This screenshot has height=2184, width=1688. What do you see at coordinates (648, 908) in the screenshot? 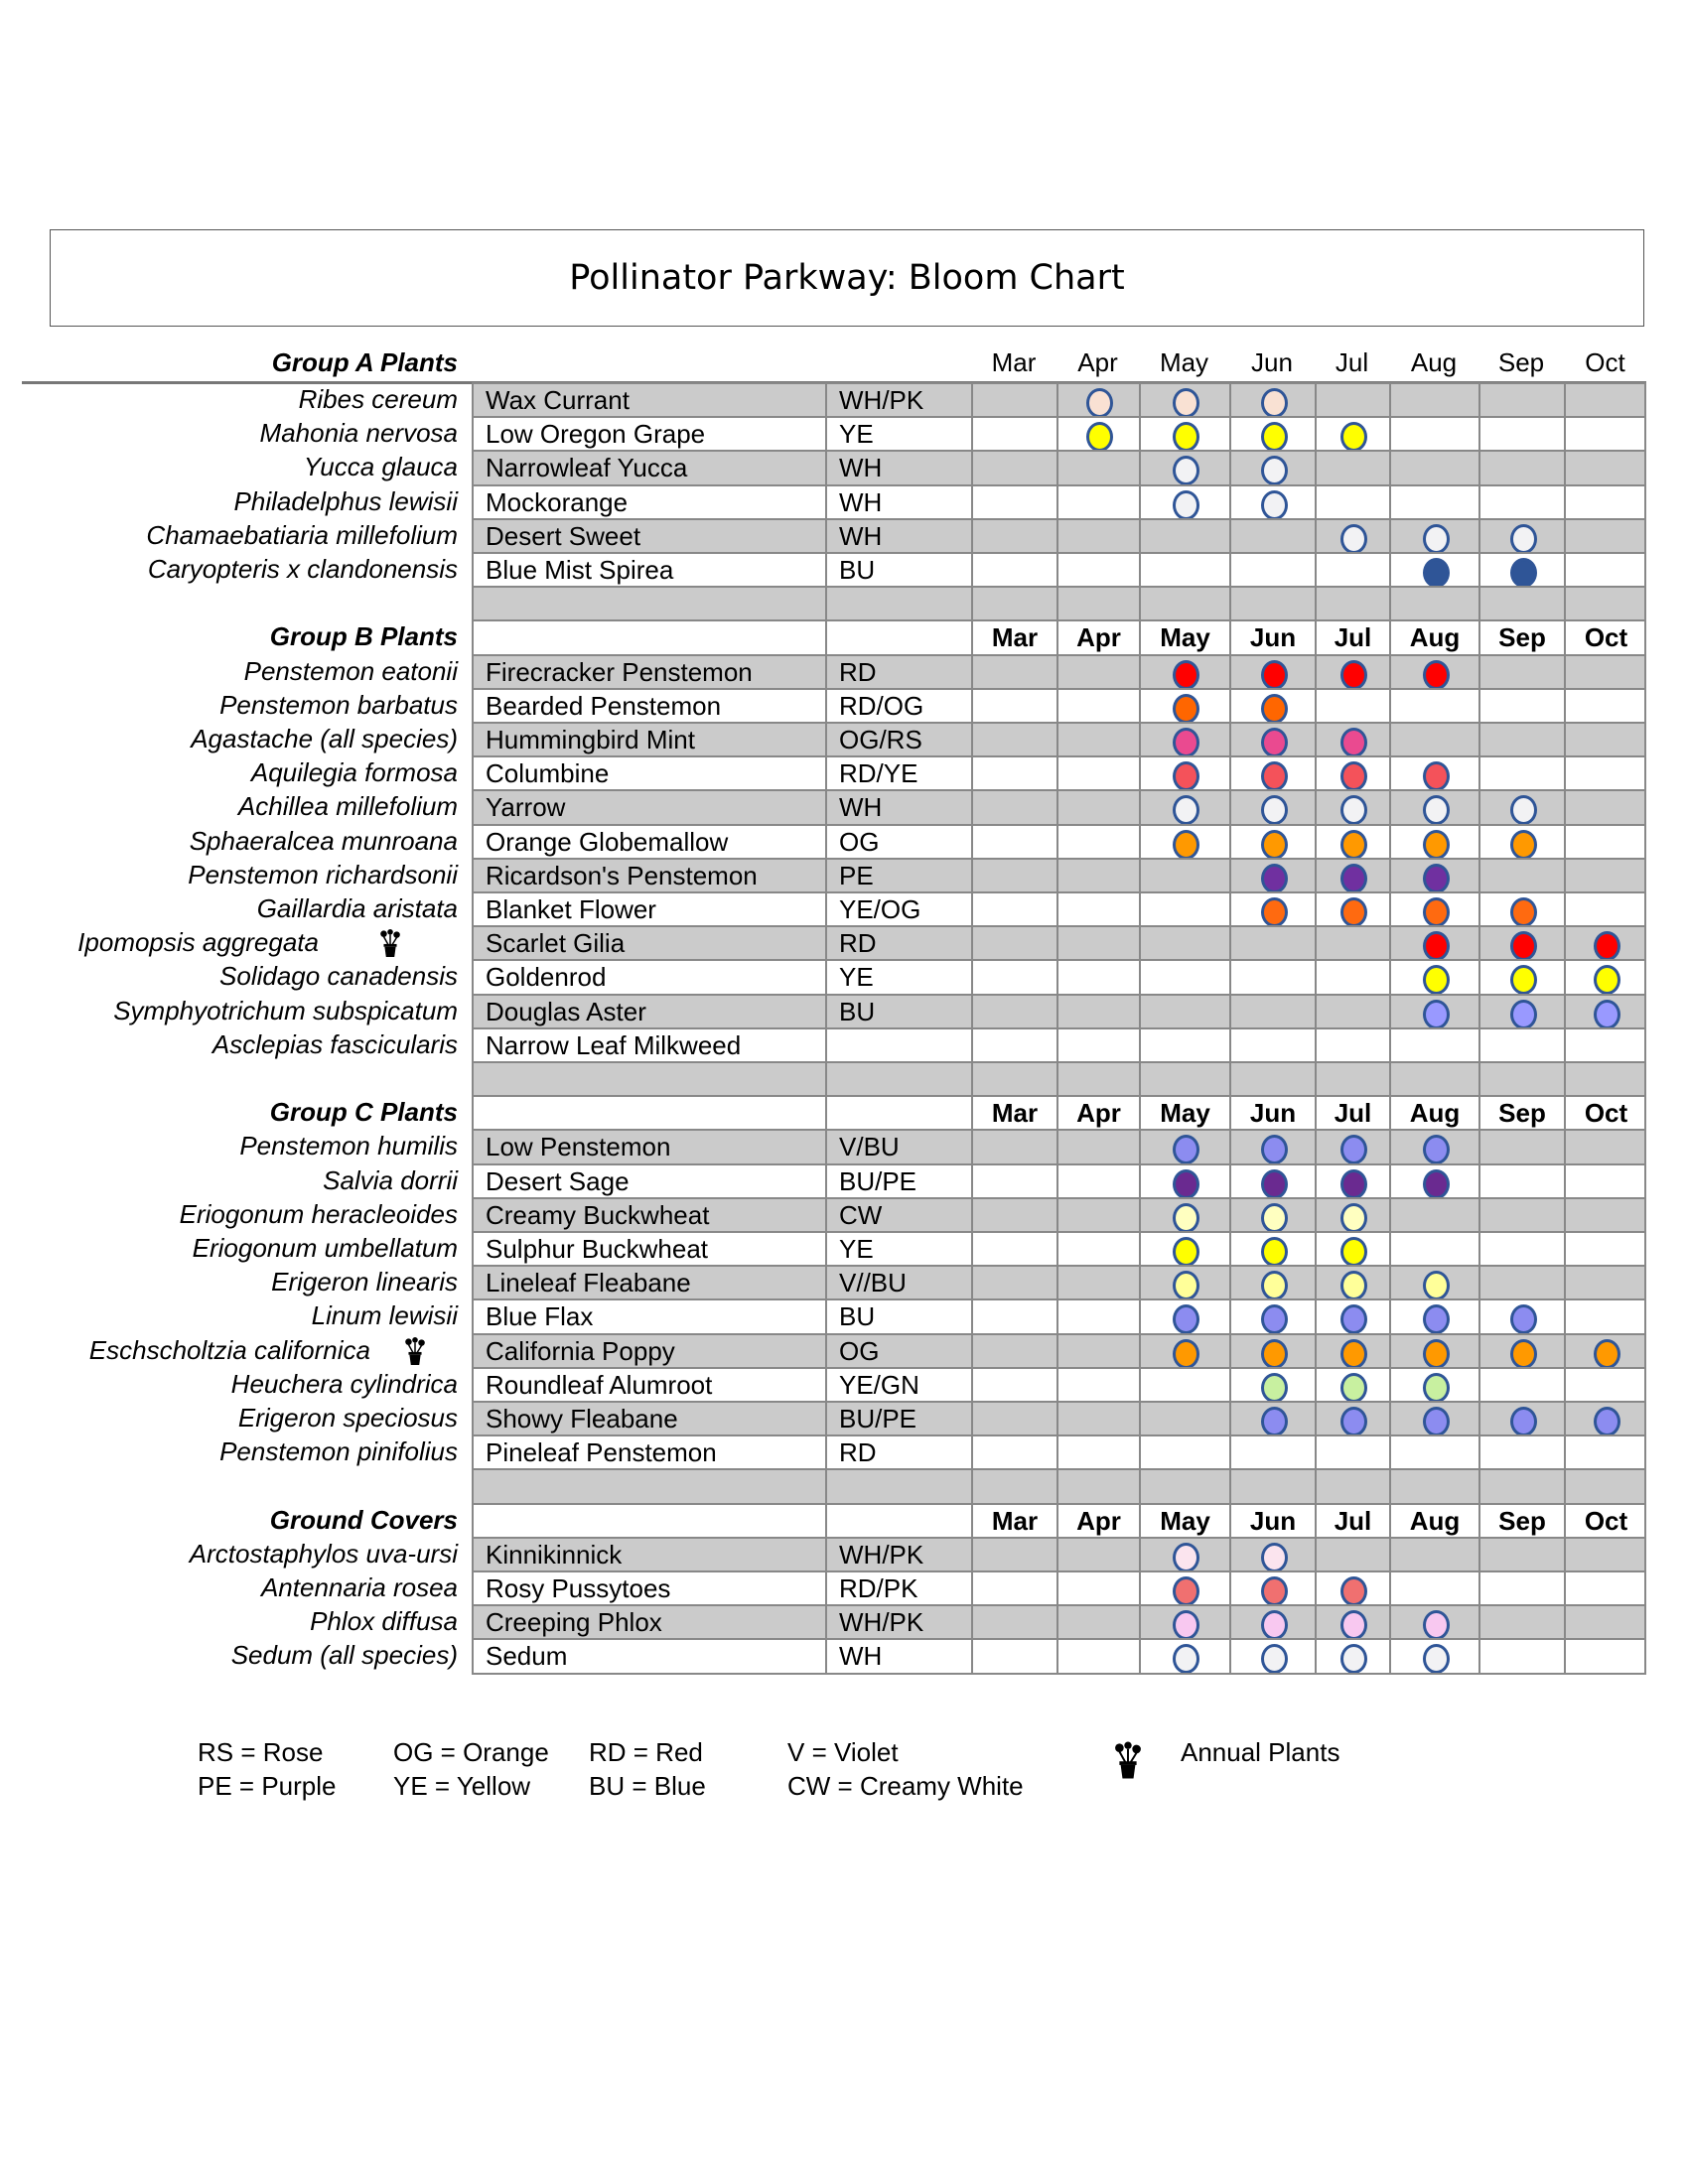
I see `common-name-cell: Blanket Flower` at bounding box center [648, 908].